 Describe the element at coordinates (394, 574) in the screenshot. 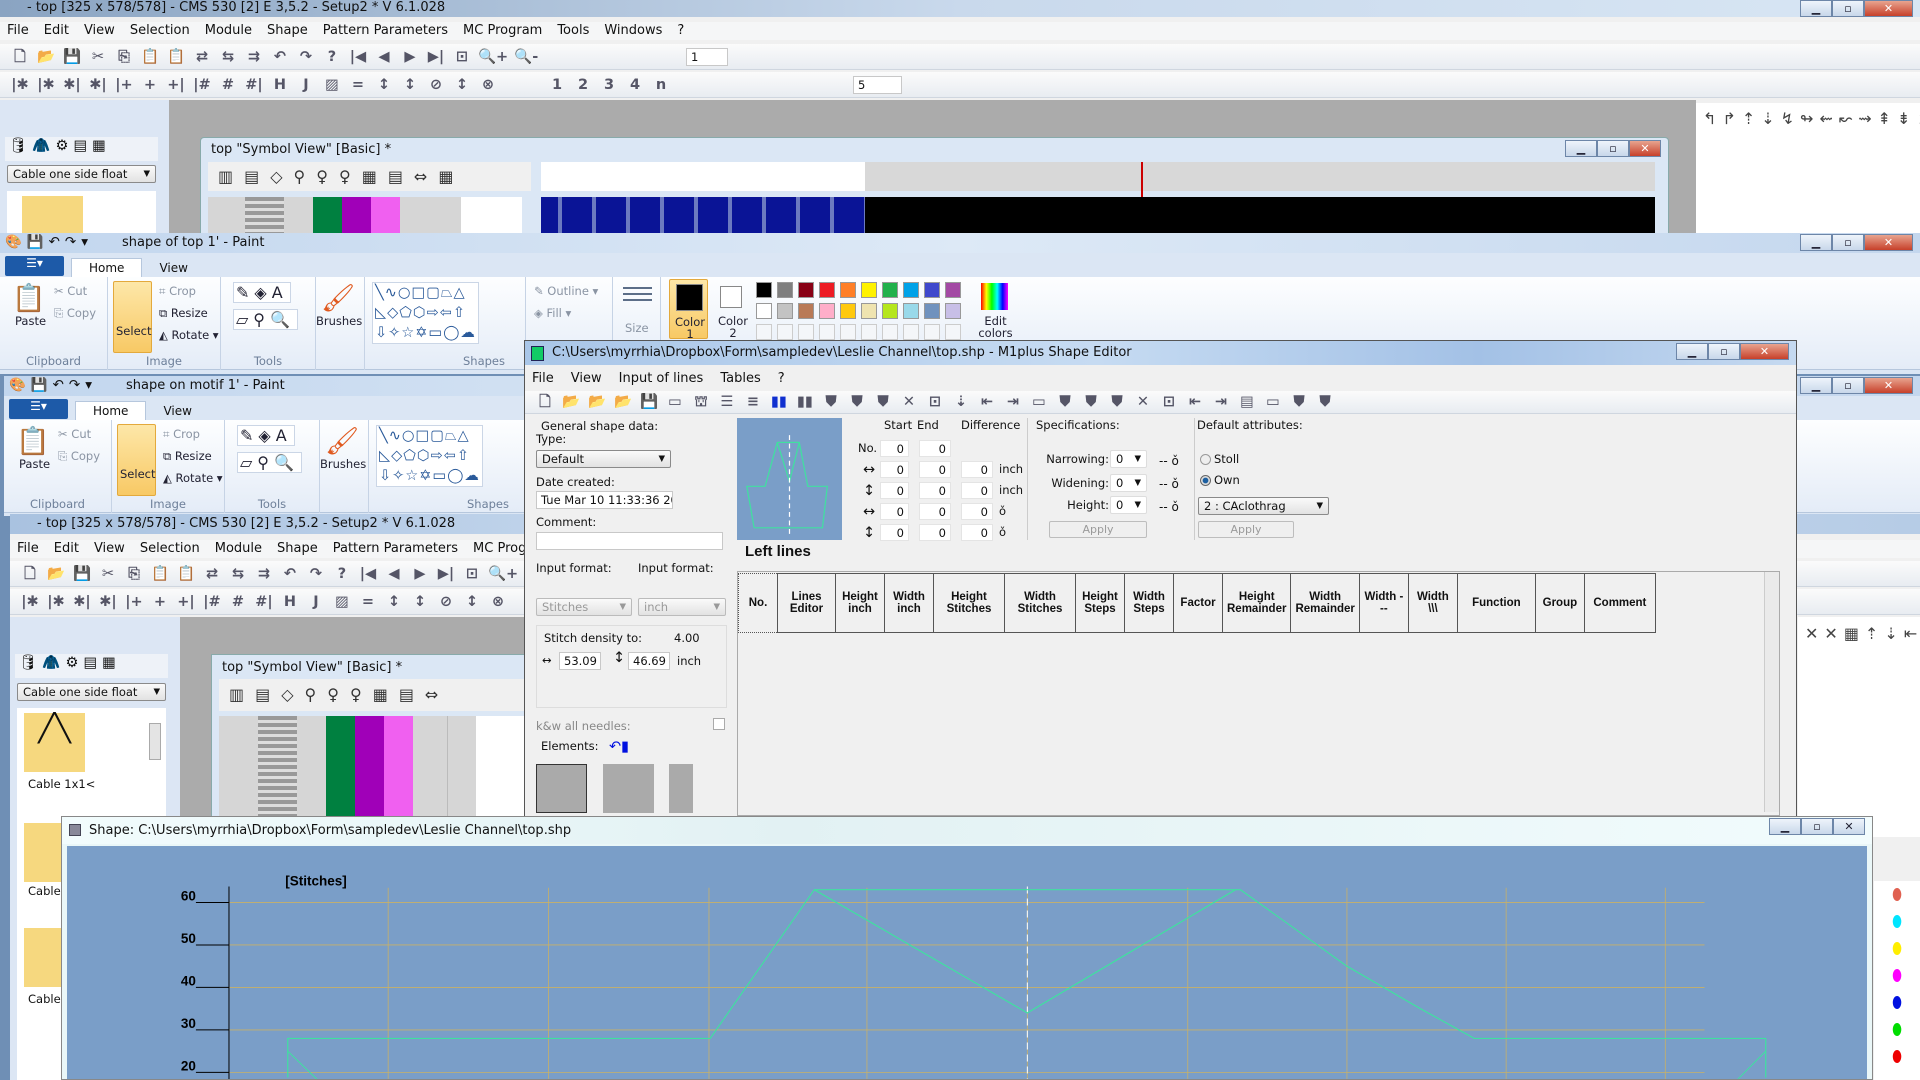

I see `toolbar-icon: ◀` at that location.